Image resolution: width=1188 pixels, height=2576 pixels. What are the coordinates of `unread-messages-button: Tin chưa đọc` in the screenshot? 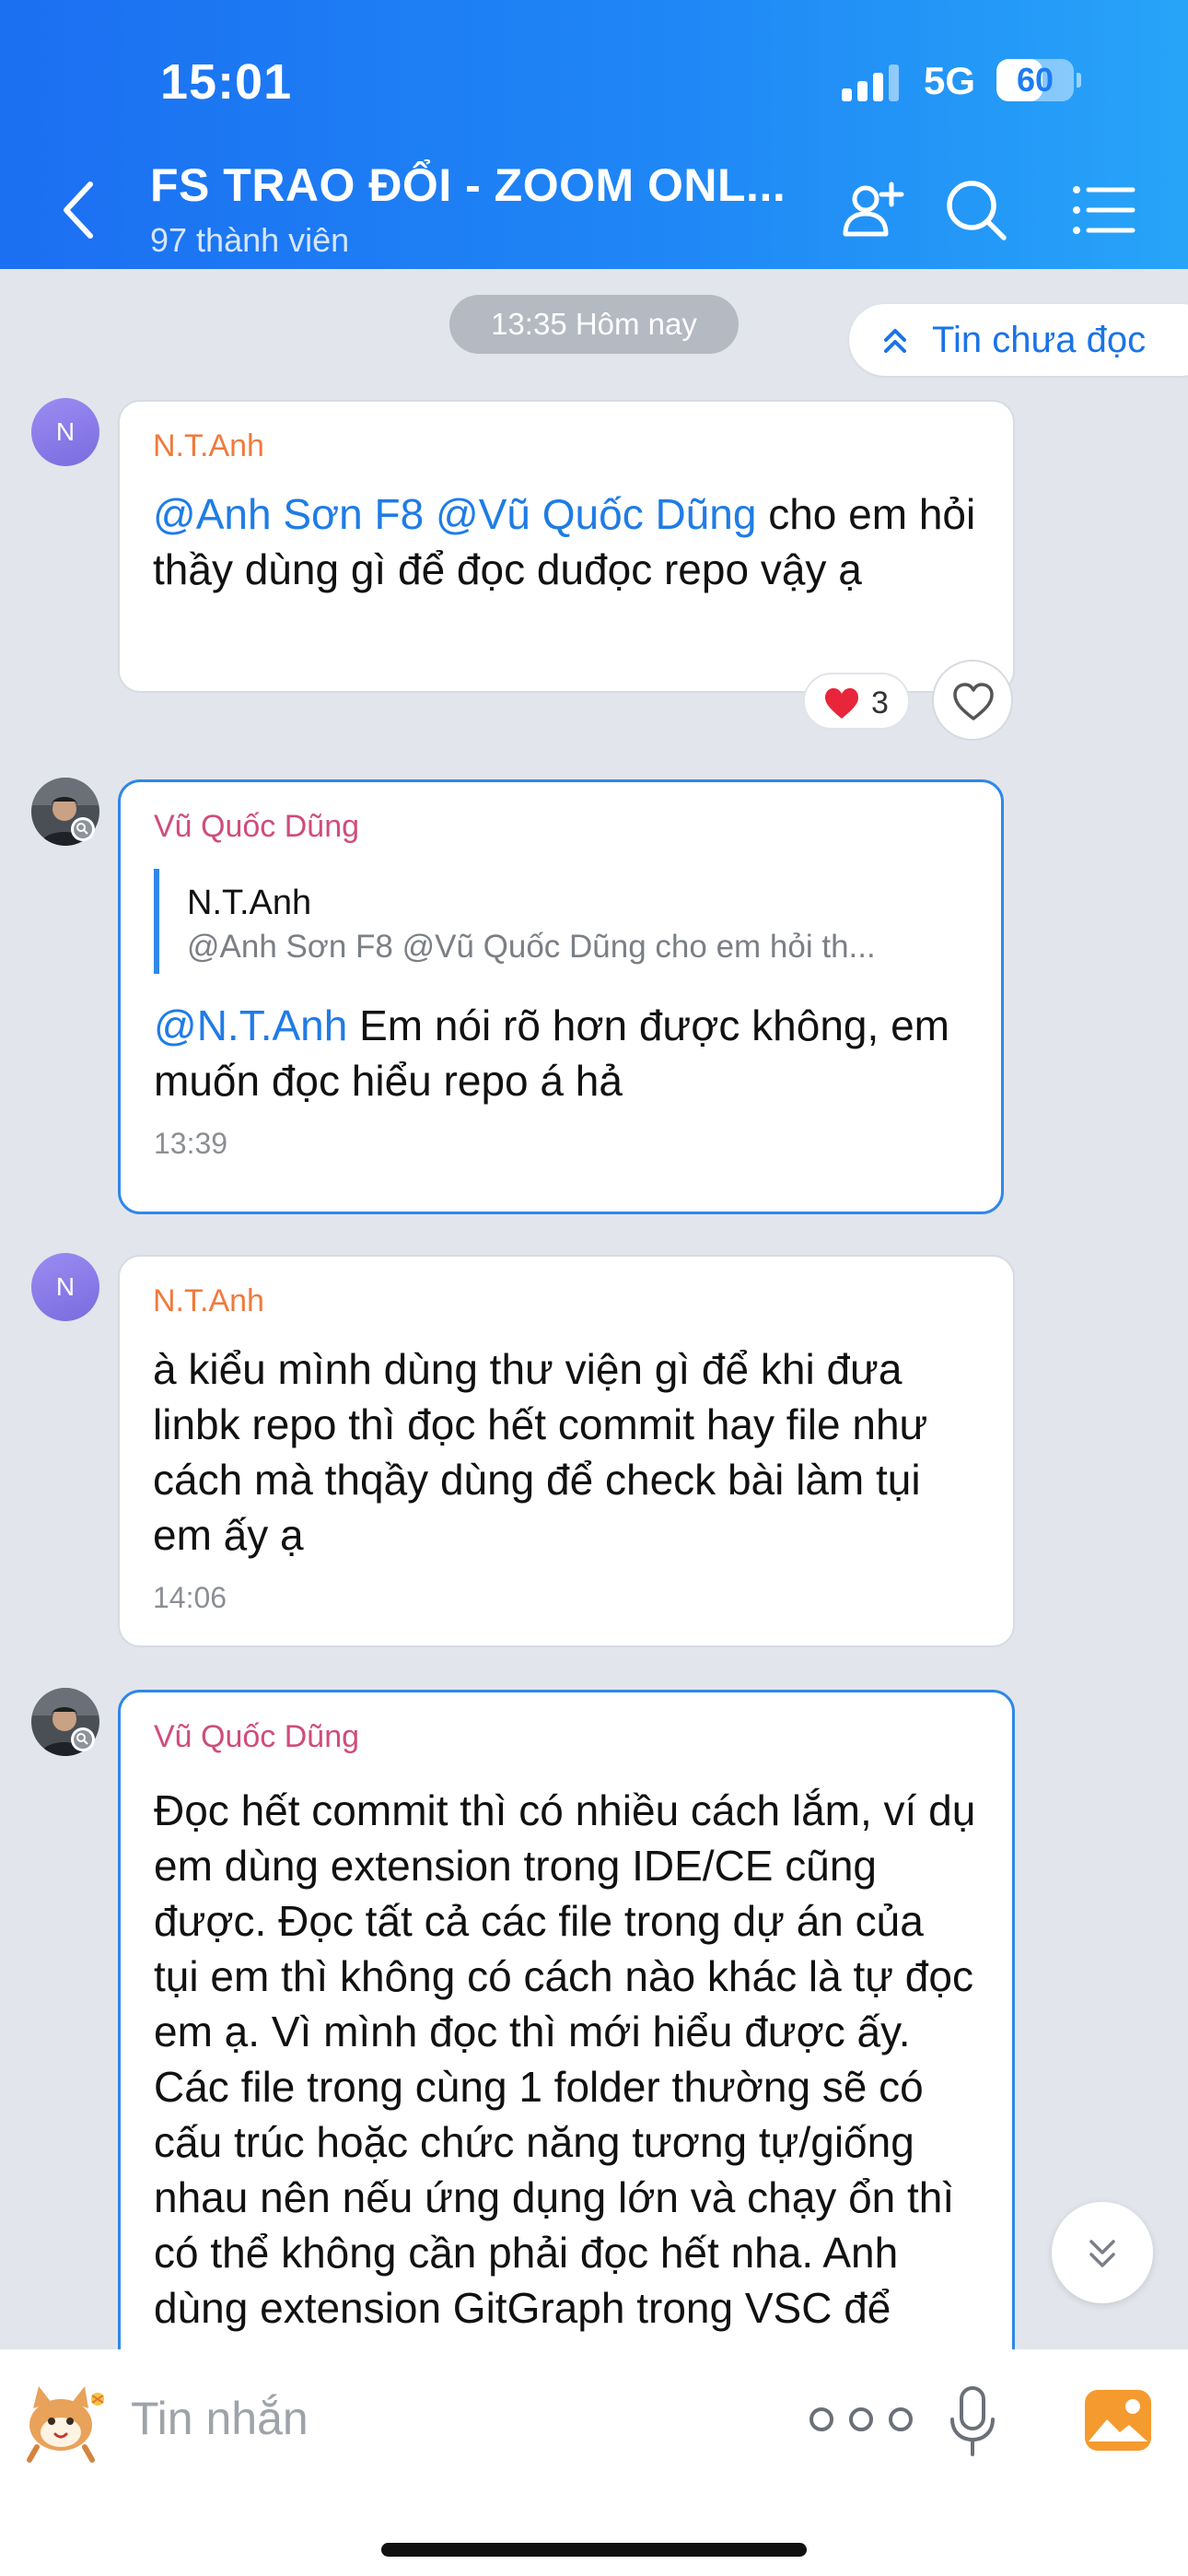 It's located at (1019, 340).